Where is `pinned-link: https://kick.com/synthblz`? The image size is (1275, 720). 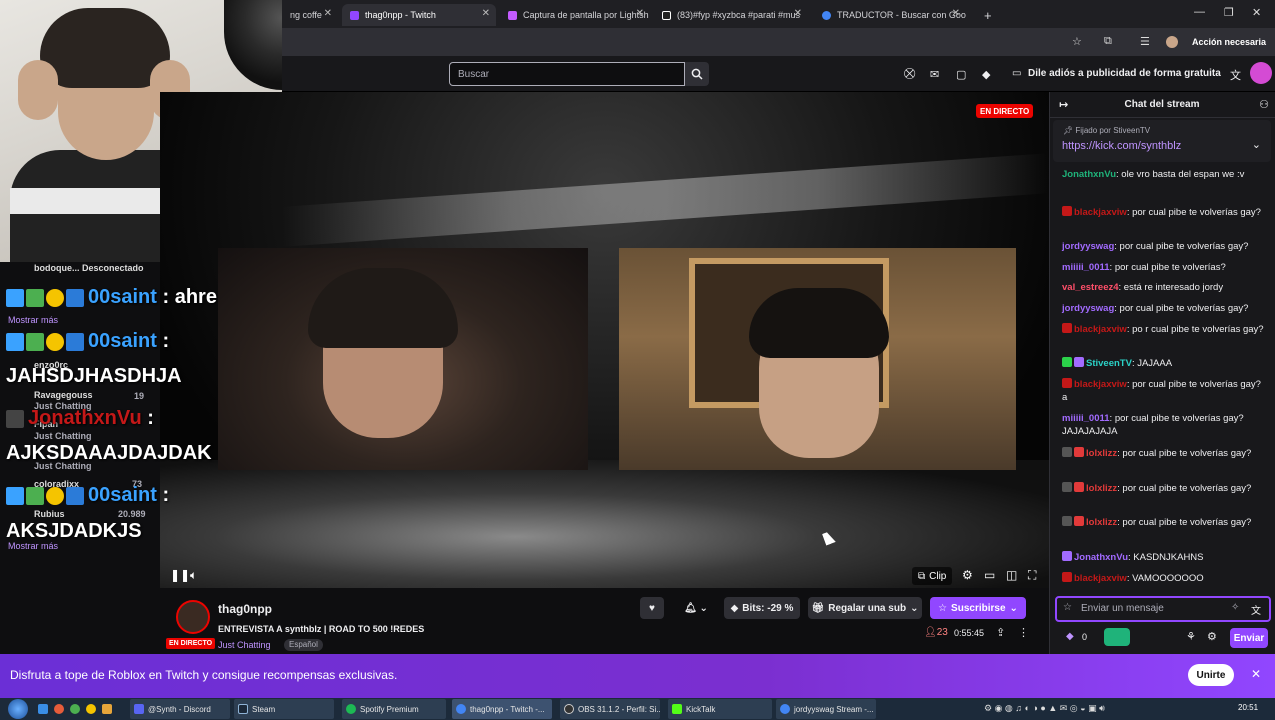 pinned-link: https://kick.com/synthblz is located at coordinates (1121, 146).